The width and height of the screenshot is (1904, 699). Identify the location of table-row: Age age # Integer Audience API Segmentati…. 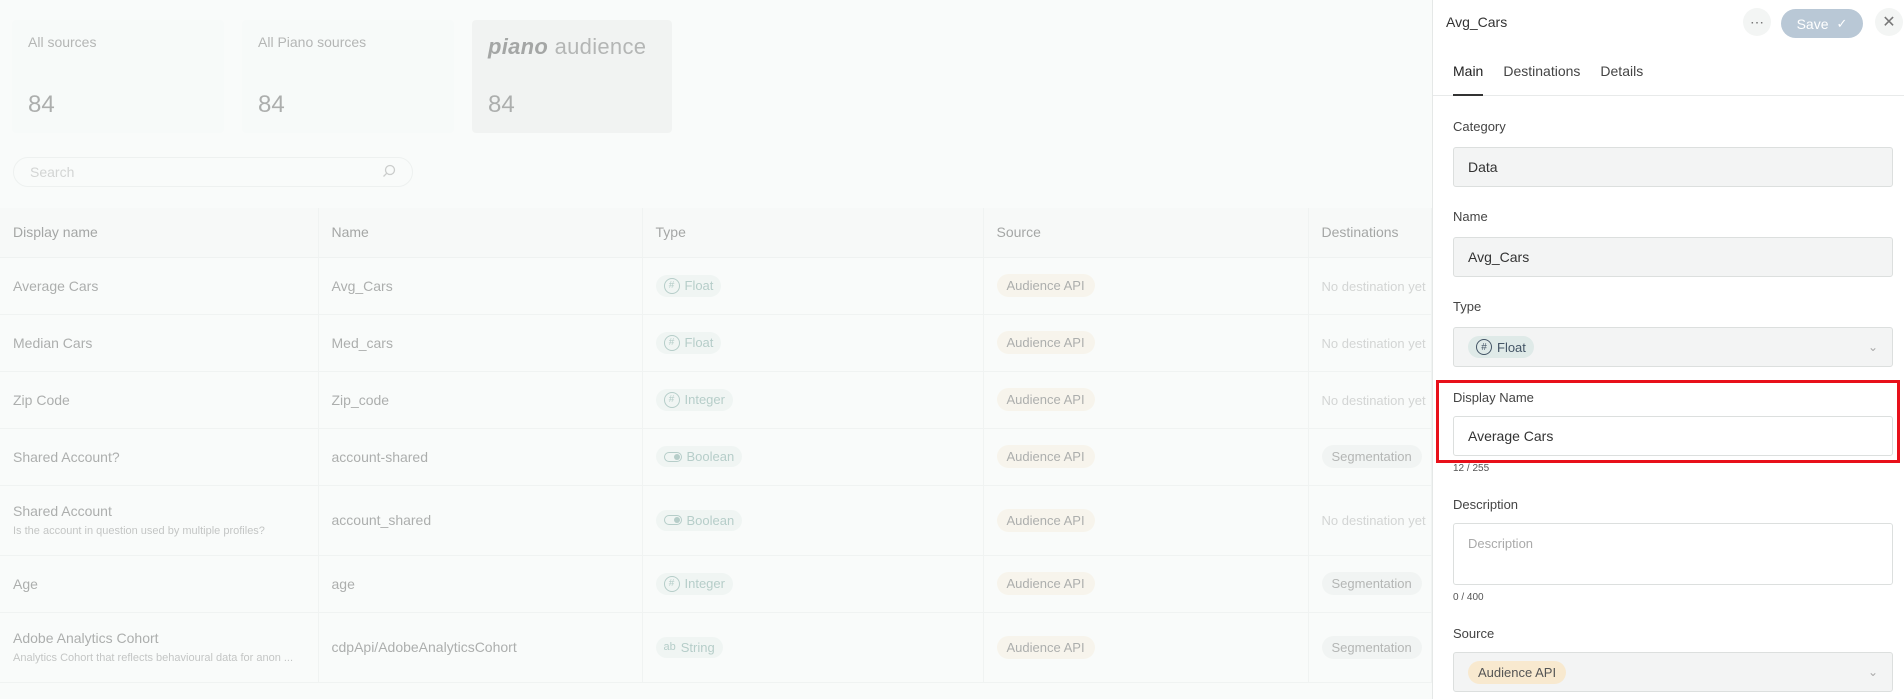
(716, 584).